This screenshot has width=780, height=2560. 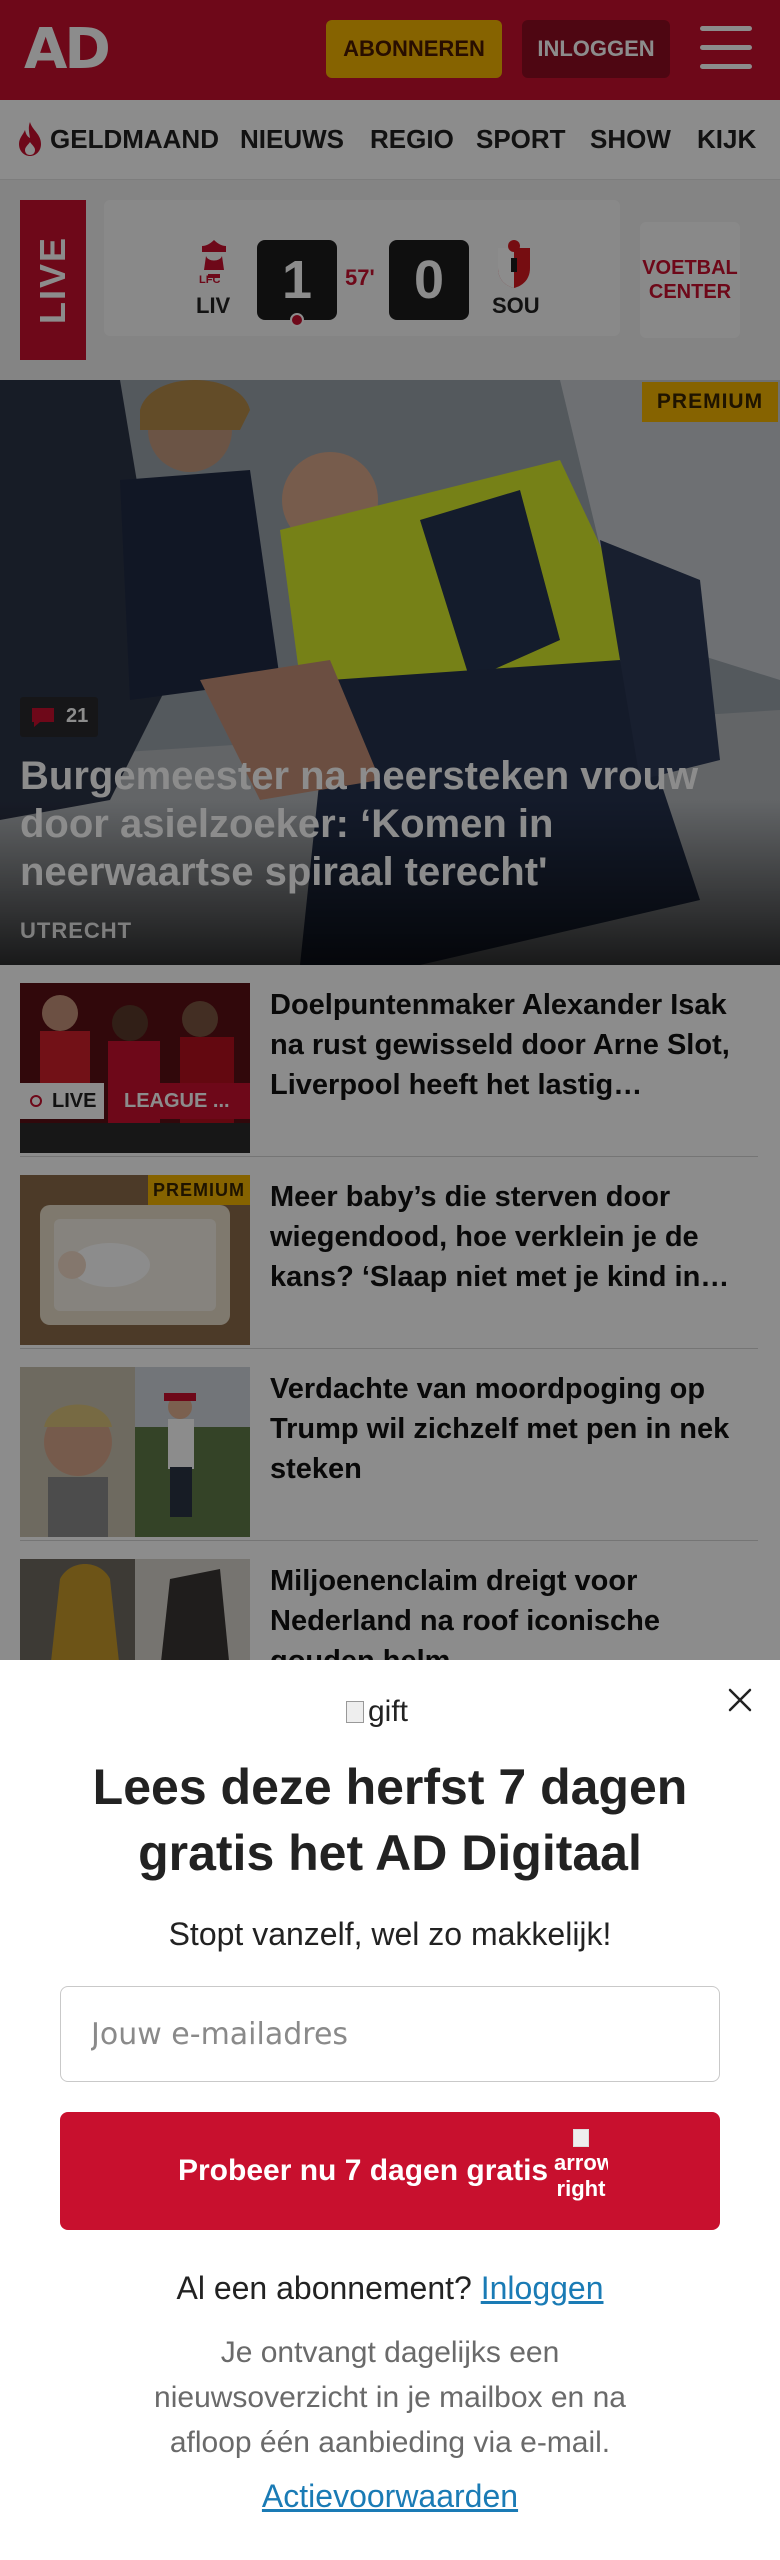 What do you see at coordinates (390, 2171) in the screenshot?
I see `try-free-button: Probeer nu 7 dagen gratis arrow right` at bounding box center [390, 2171].